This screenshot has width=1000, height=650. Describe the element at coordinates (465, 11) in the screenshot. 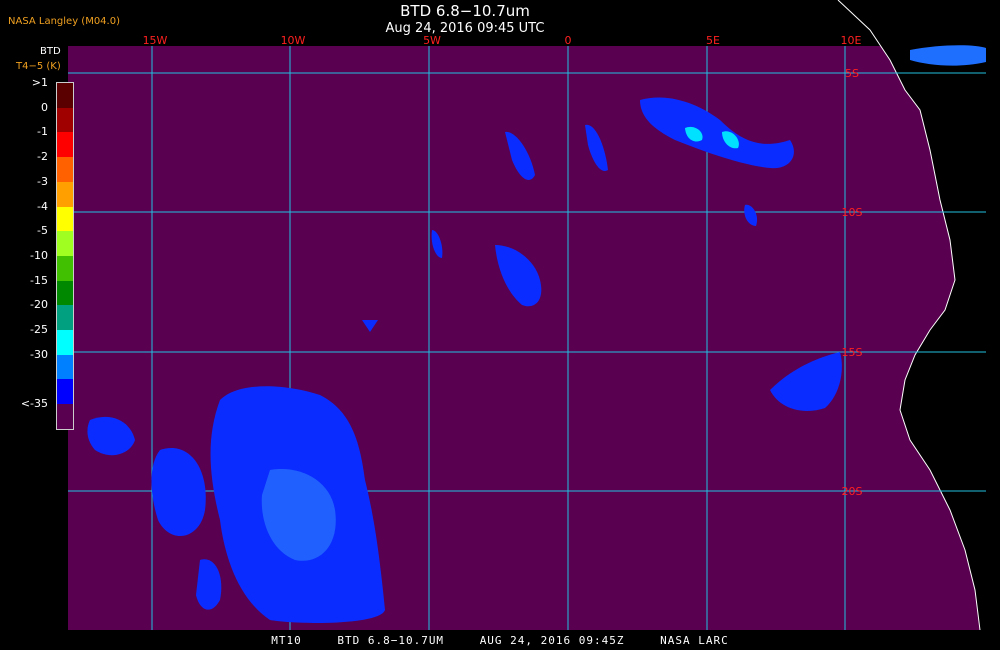

I see `map-title: BTD 6.8−10.7um` at that location.